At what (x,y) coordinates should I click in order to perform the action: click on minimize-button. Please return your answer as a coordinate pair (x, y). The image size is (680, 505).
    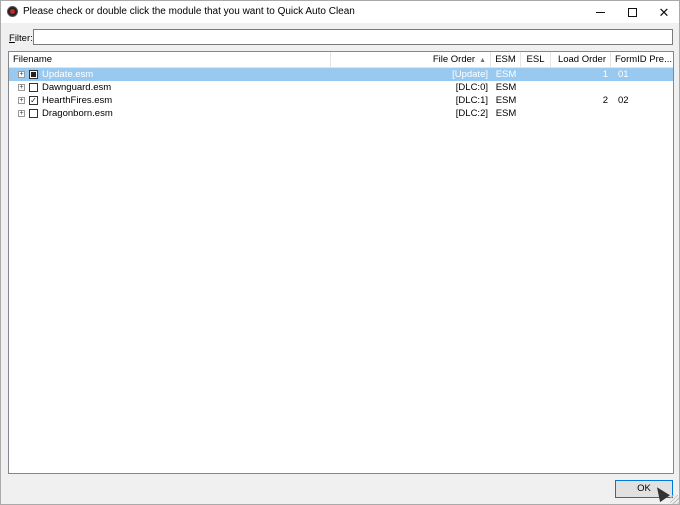
    Looking at the image, I should click on (600, 12).